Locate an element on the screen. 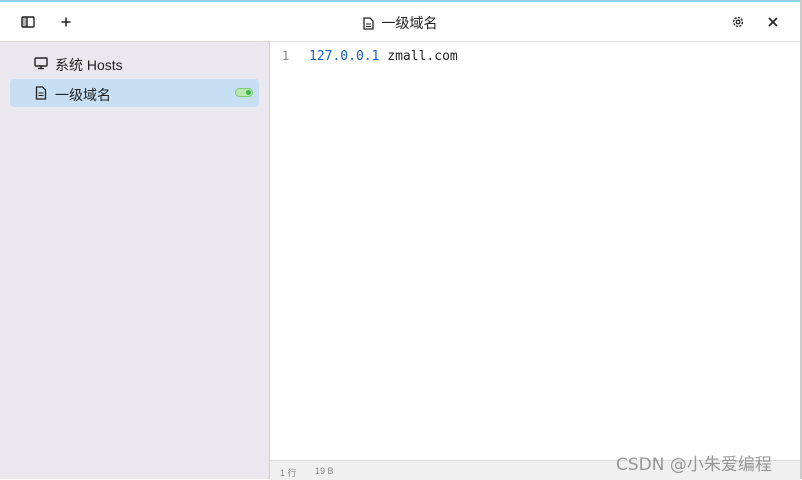  monitor-icon is located at coordinates (41, 63).